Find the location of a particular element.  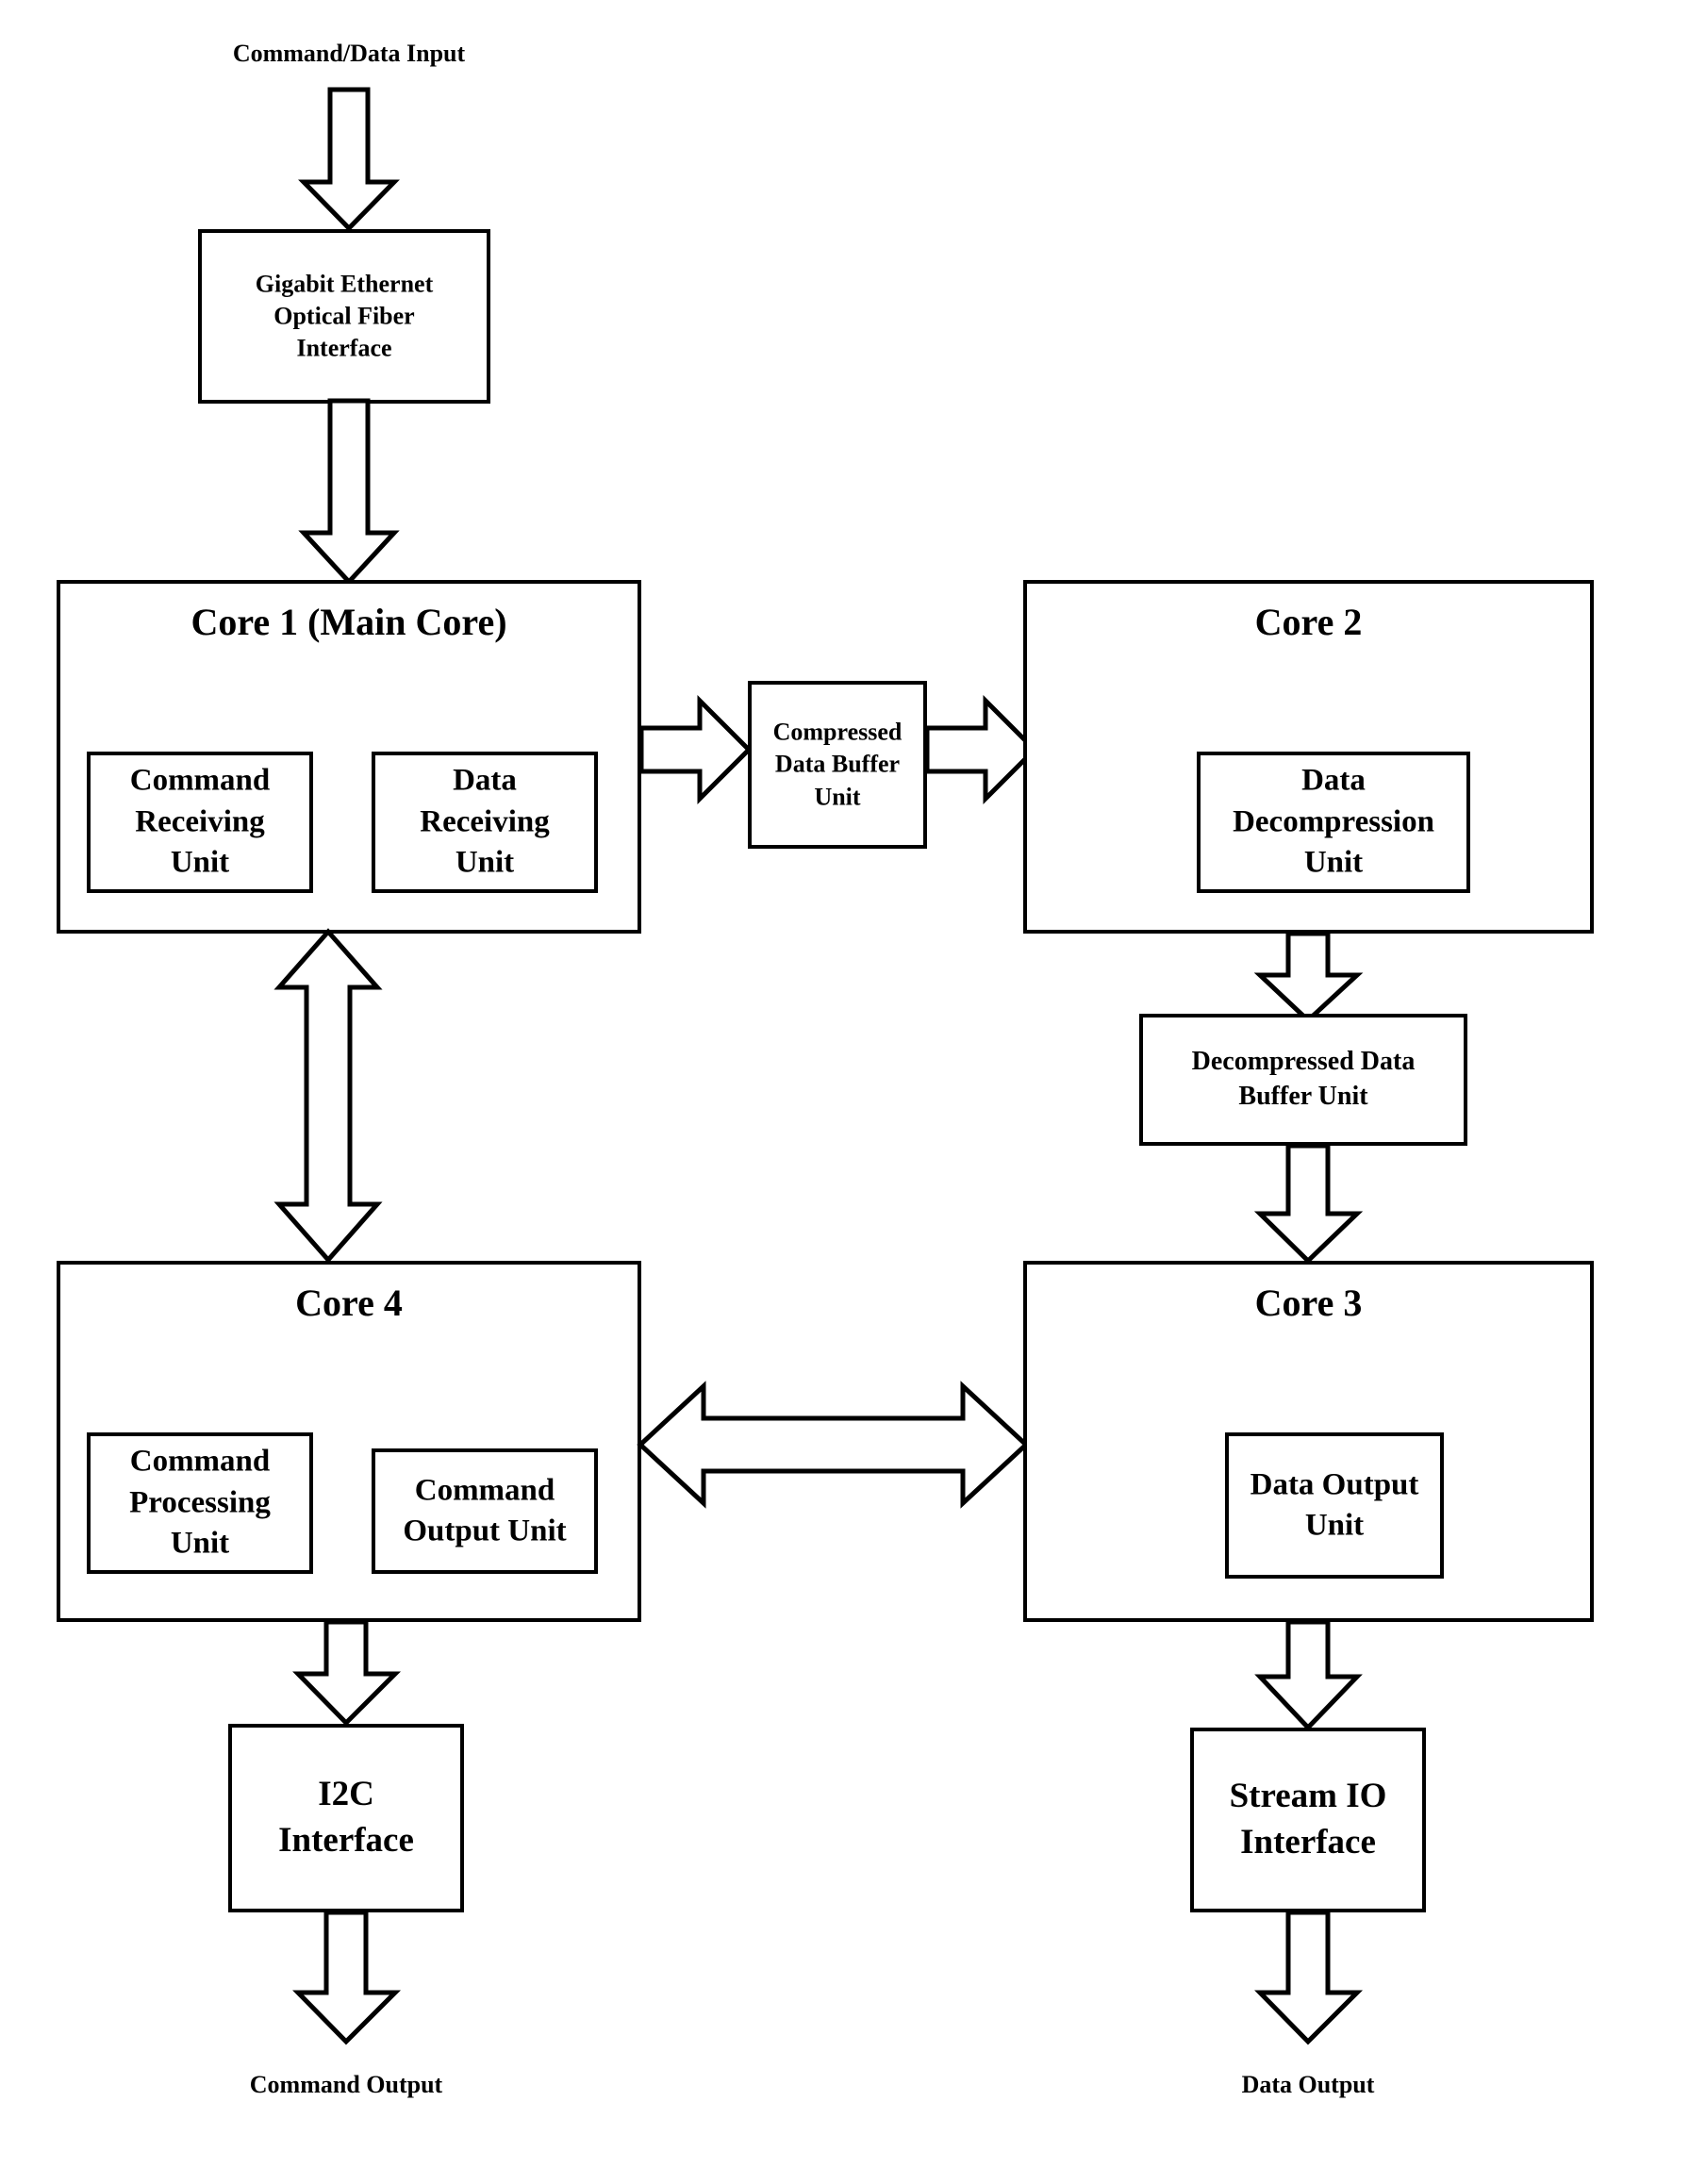

gigabit-ethernet-box-text: Gigabit Ethernet Optical Fiber Interface is located at coordinates (344, 316).